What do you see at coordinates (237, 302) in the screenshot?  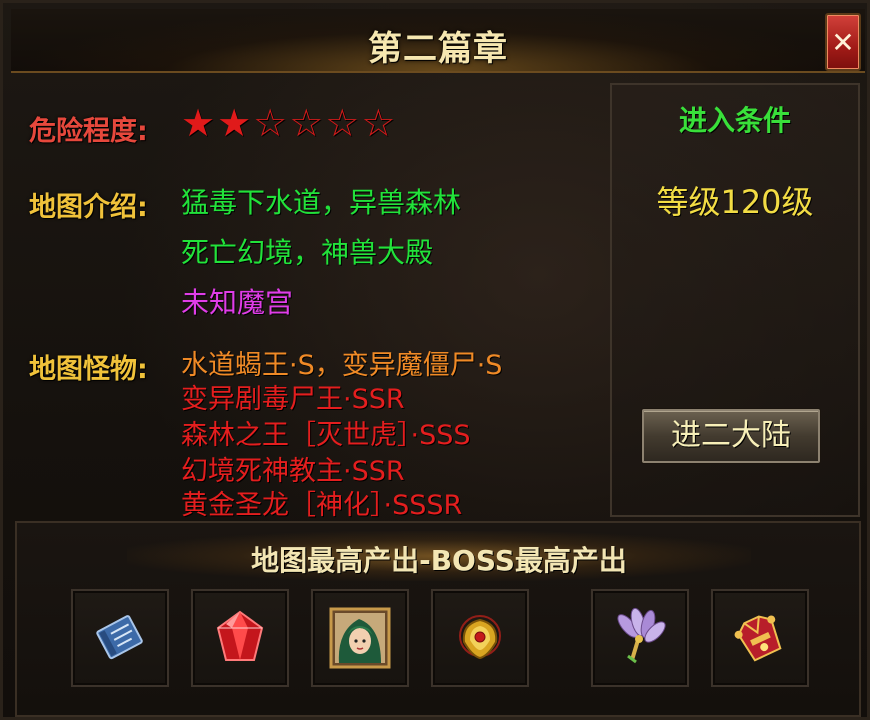 I see `intro-line: 未知魔宫` at bounding box center [237, 302].